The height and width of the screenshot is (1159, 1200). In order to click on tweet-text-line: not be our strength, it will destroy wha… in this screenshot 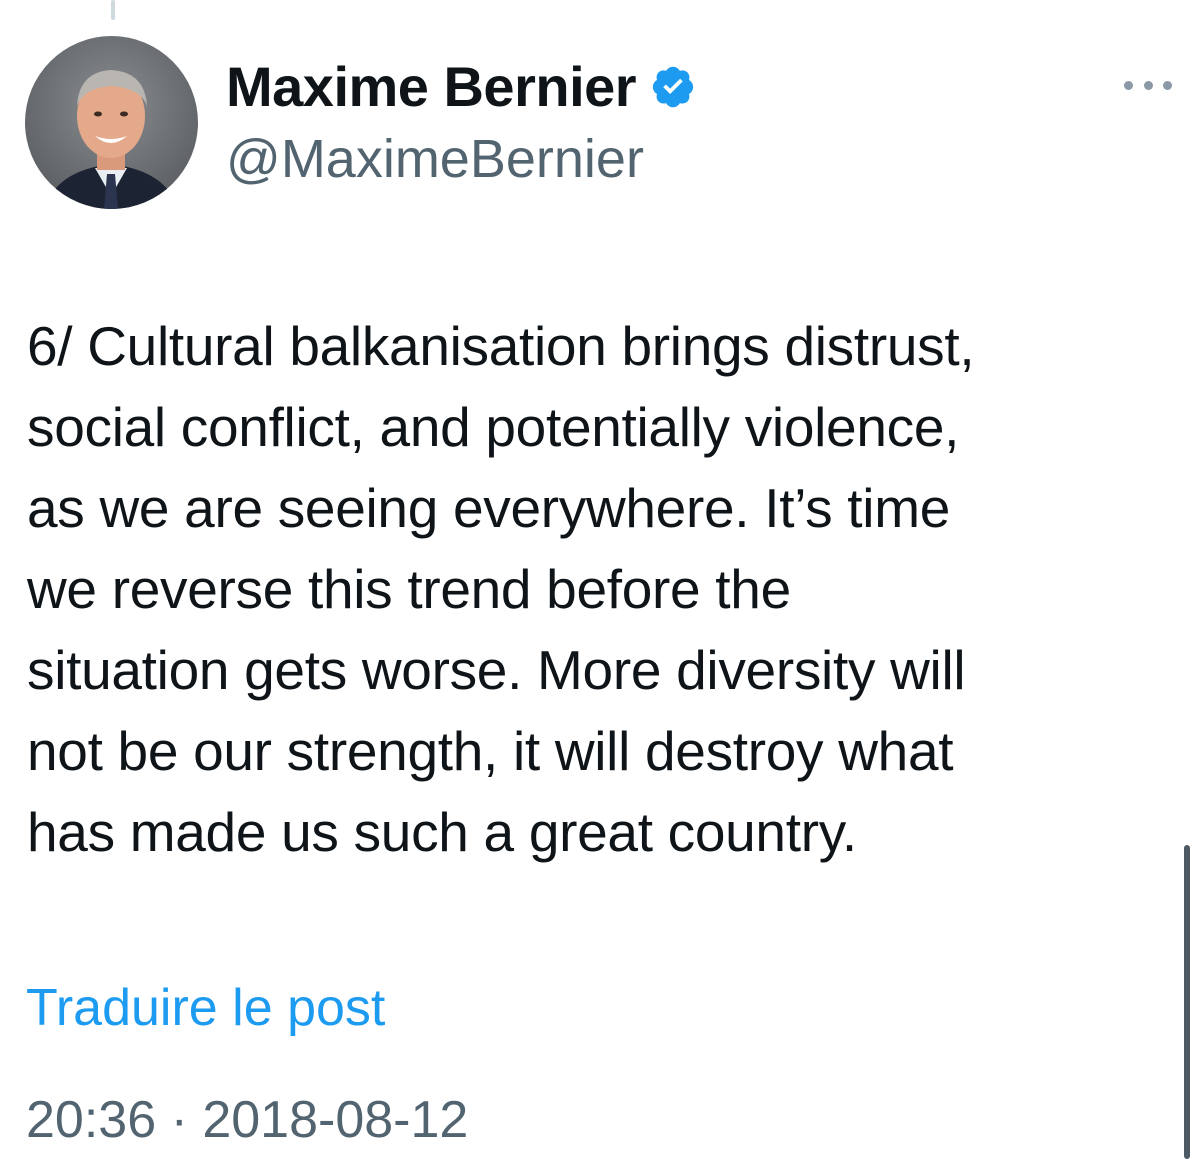, I will do `click(490, 751)`.